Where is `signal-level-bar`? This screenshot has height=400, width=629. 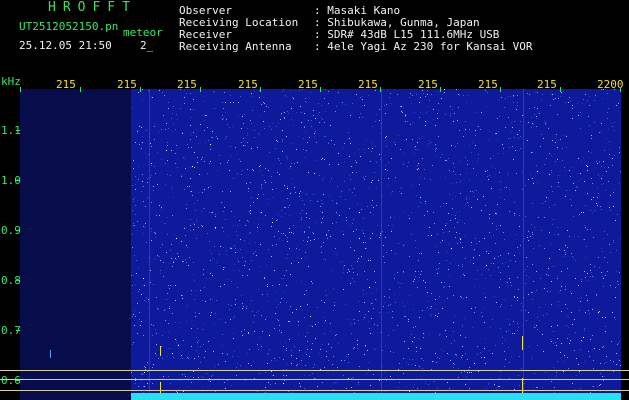
signal-level-bar is located at coordinates (376, 396).